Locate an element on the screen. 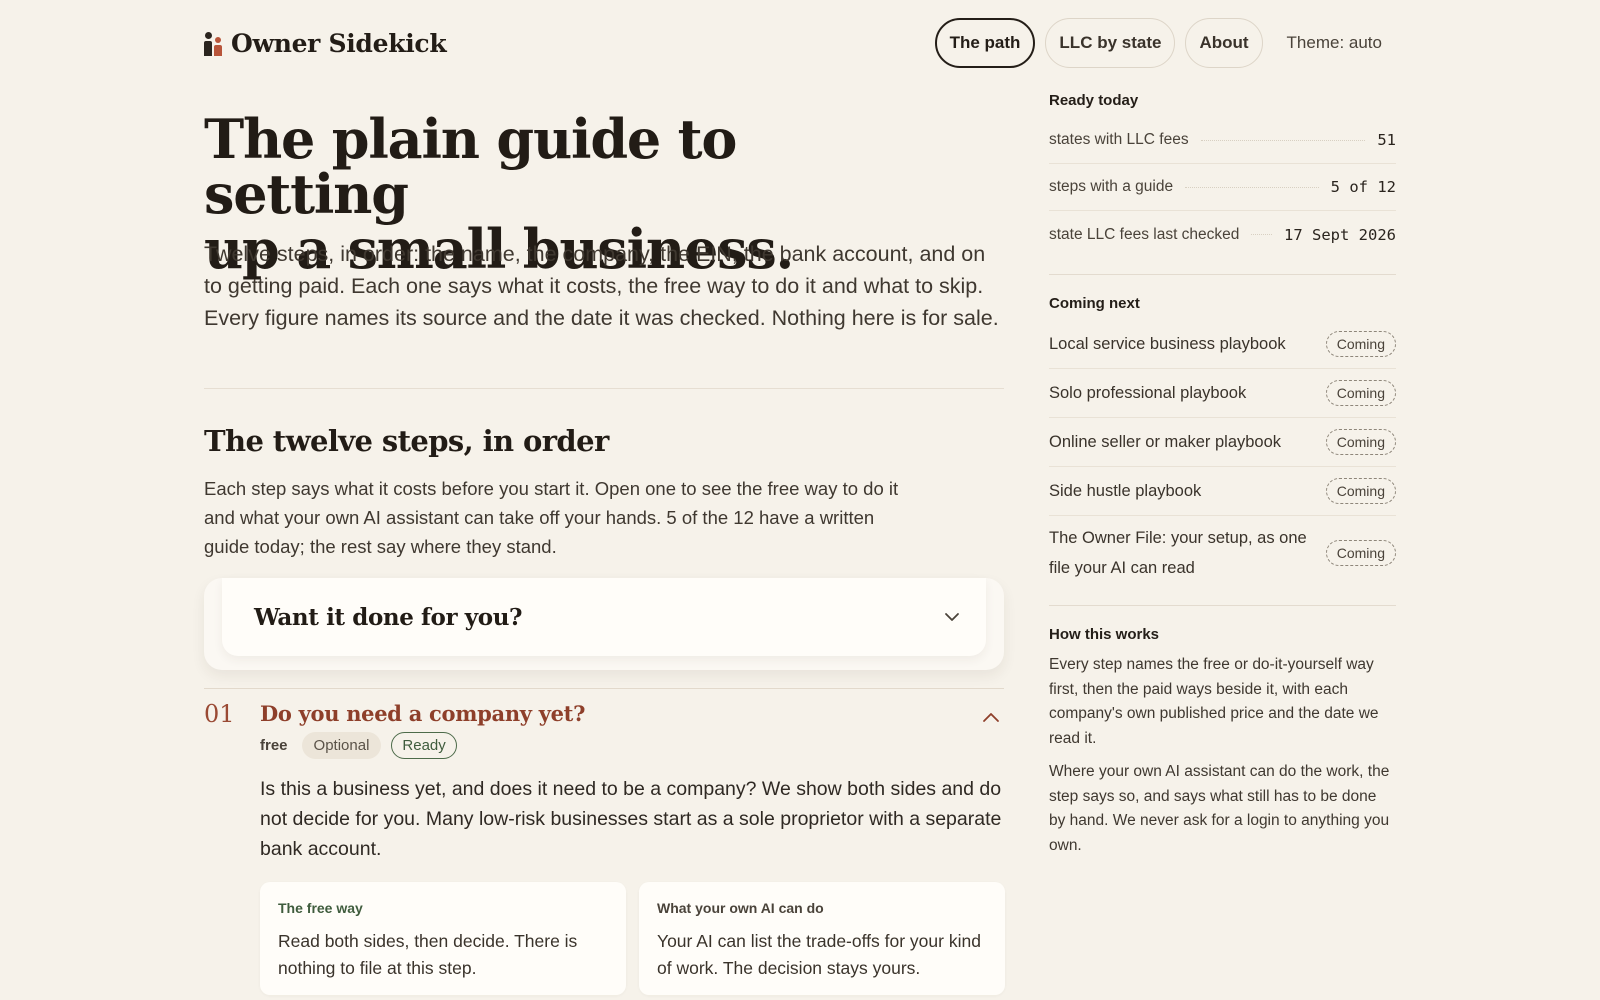 This screenshot has width=1600, height=1000. stat-row: state LLC fees last checked 17 Sept 2026 is located at coordinates (1222, 234).